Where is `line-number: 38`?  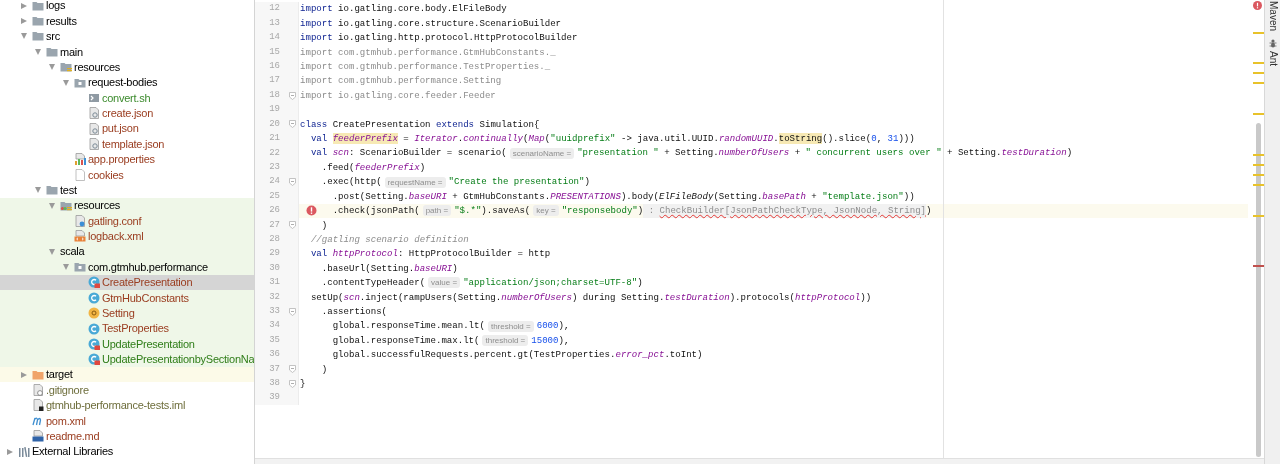
line-number: 38 is located at coordinates (274, 383).